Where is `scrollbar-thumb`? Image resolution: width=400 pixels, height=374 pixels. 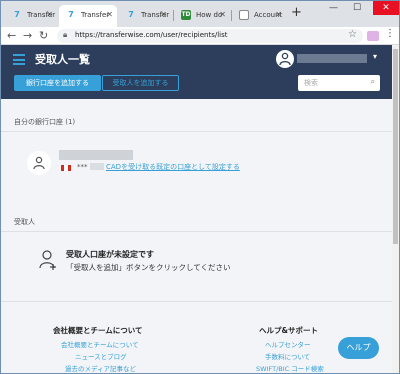
scrollbar-thumb is located at coordinates (395, 146).